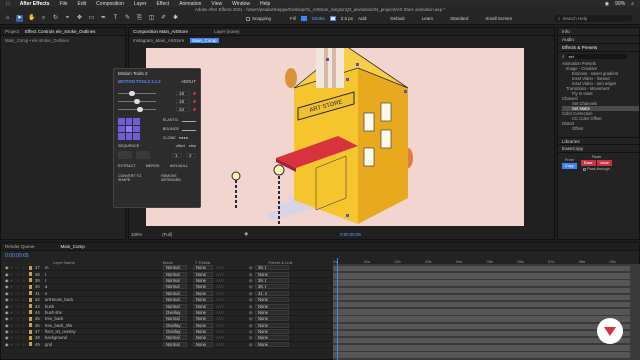  I want to click on clone-button: CLONE, so click(169, 138).